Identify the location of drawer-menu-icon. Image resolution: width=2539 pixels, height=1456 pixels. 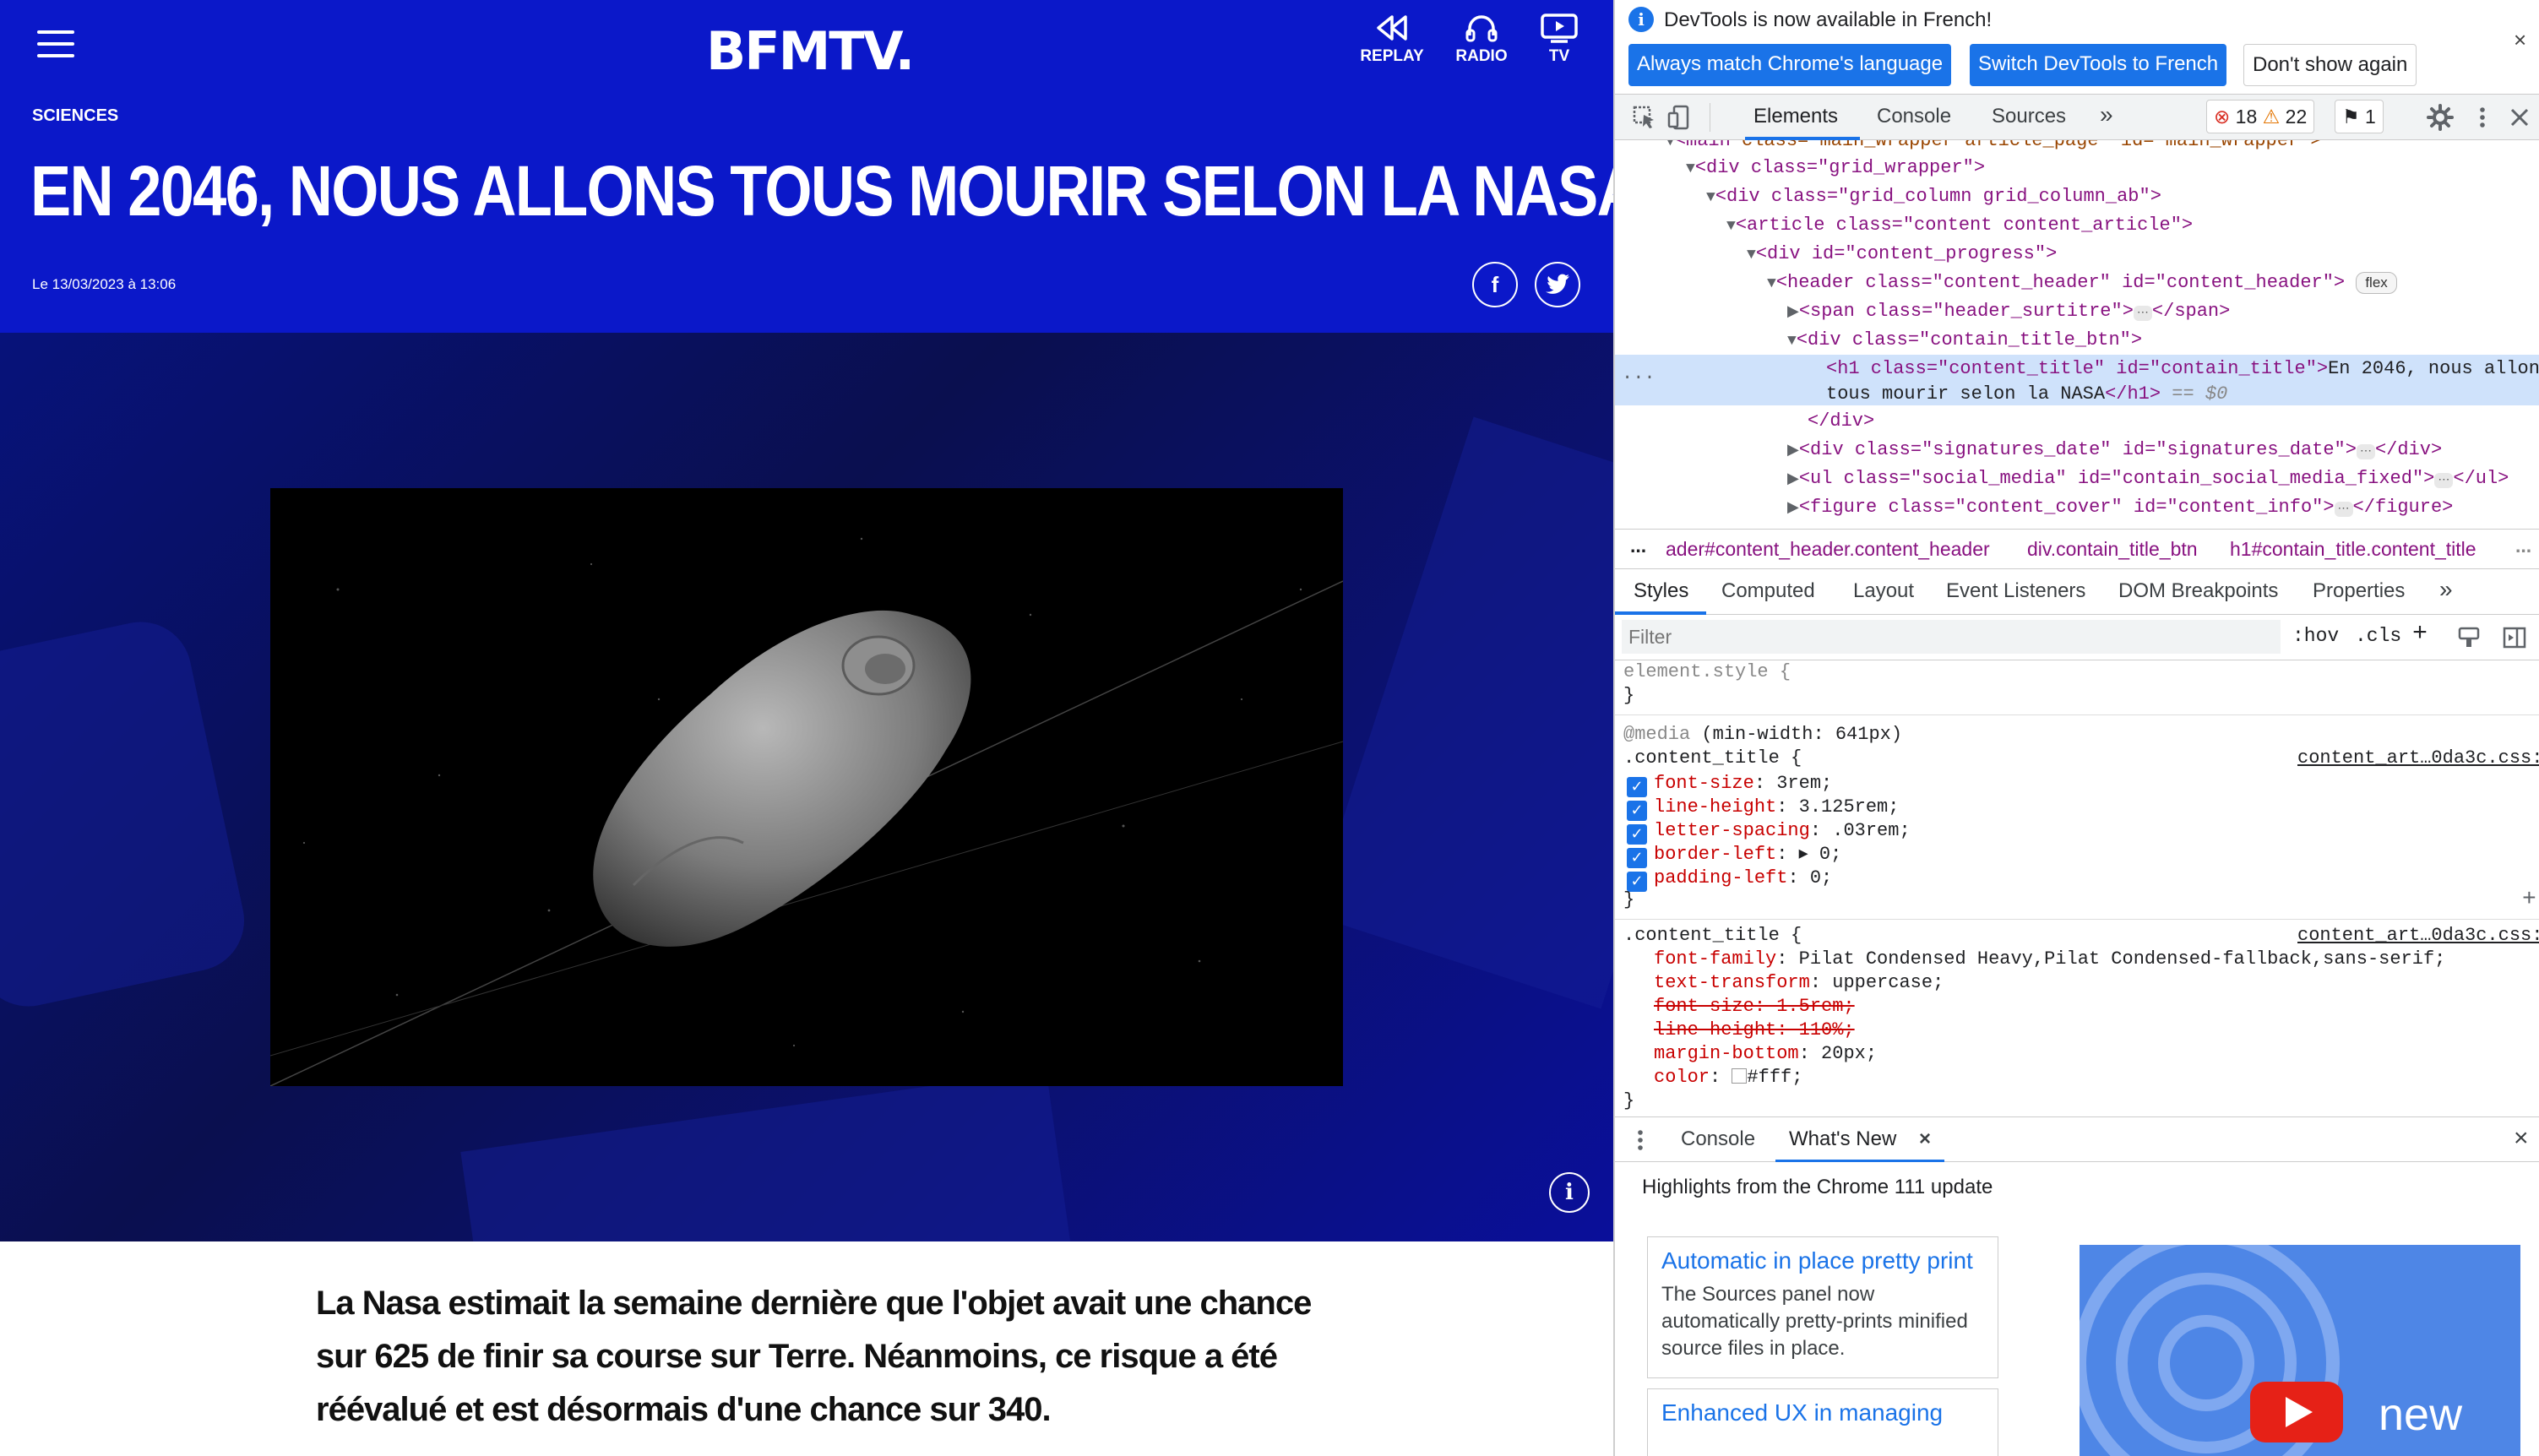
(1640, 1140).